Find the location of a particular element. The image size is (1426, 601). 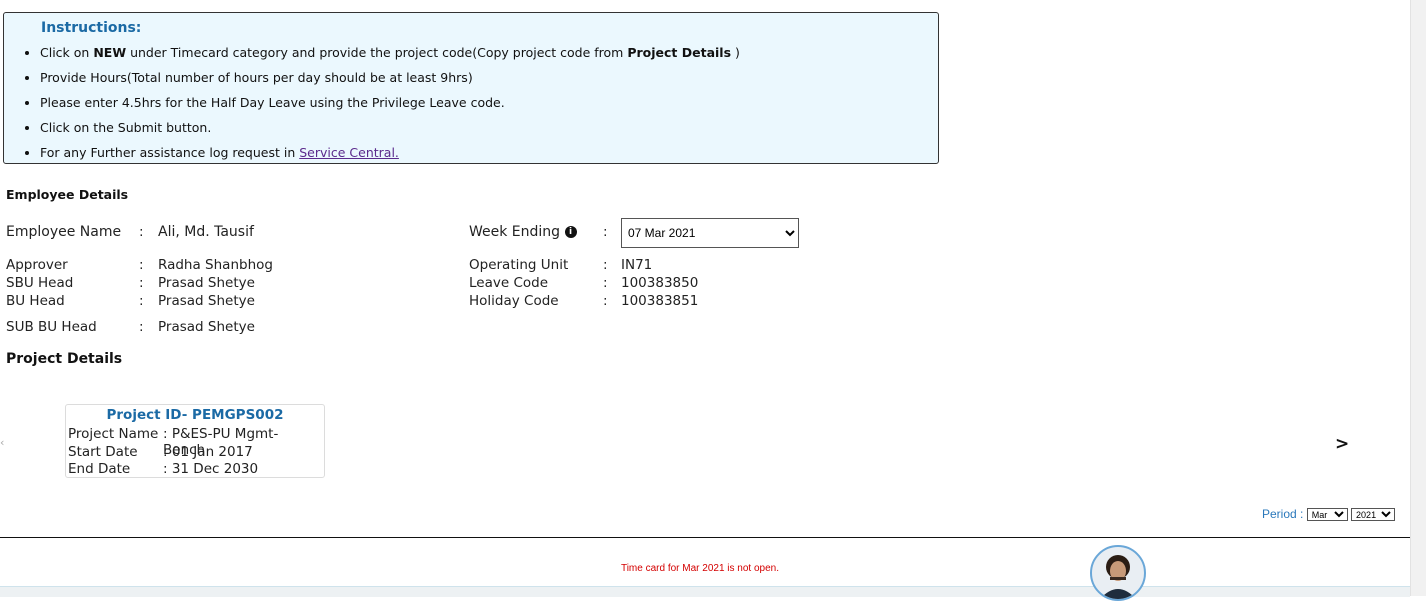

week-ending-text: Week Ending is located at coordinates (515, 232).